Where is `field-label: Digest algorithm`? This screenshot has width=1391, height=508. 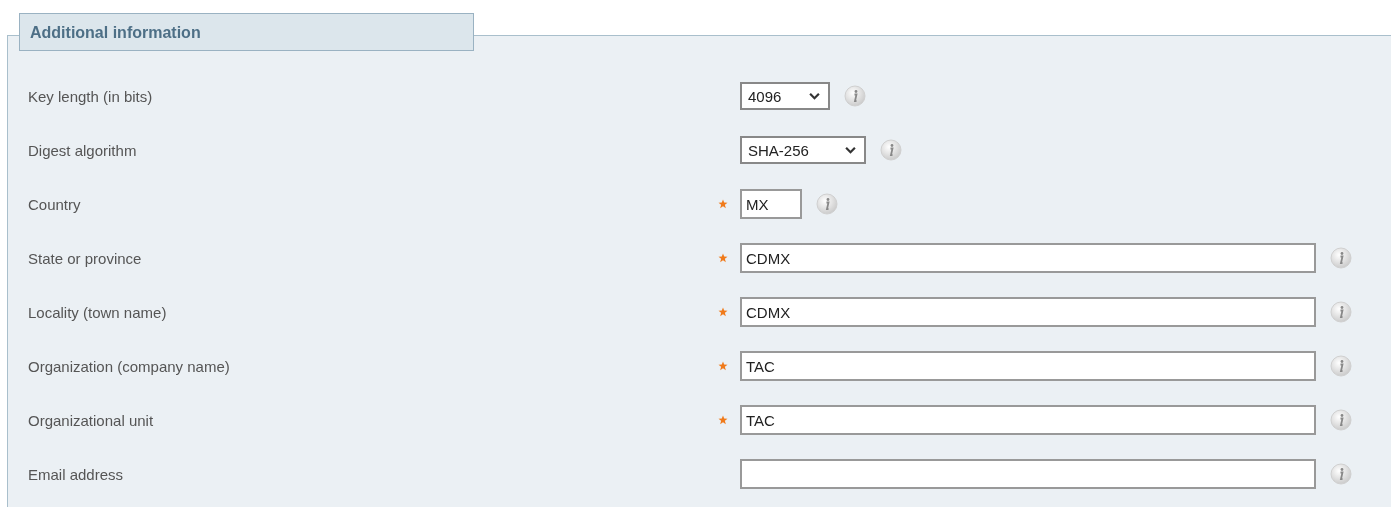 field-label: Digest algorithm is located at coordinates (83, 150).